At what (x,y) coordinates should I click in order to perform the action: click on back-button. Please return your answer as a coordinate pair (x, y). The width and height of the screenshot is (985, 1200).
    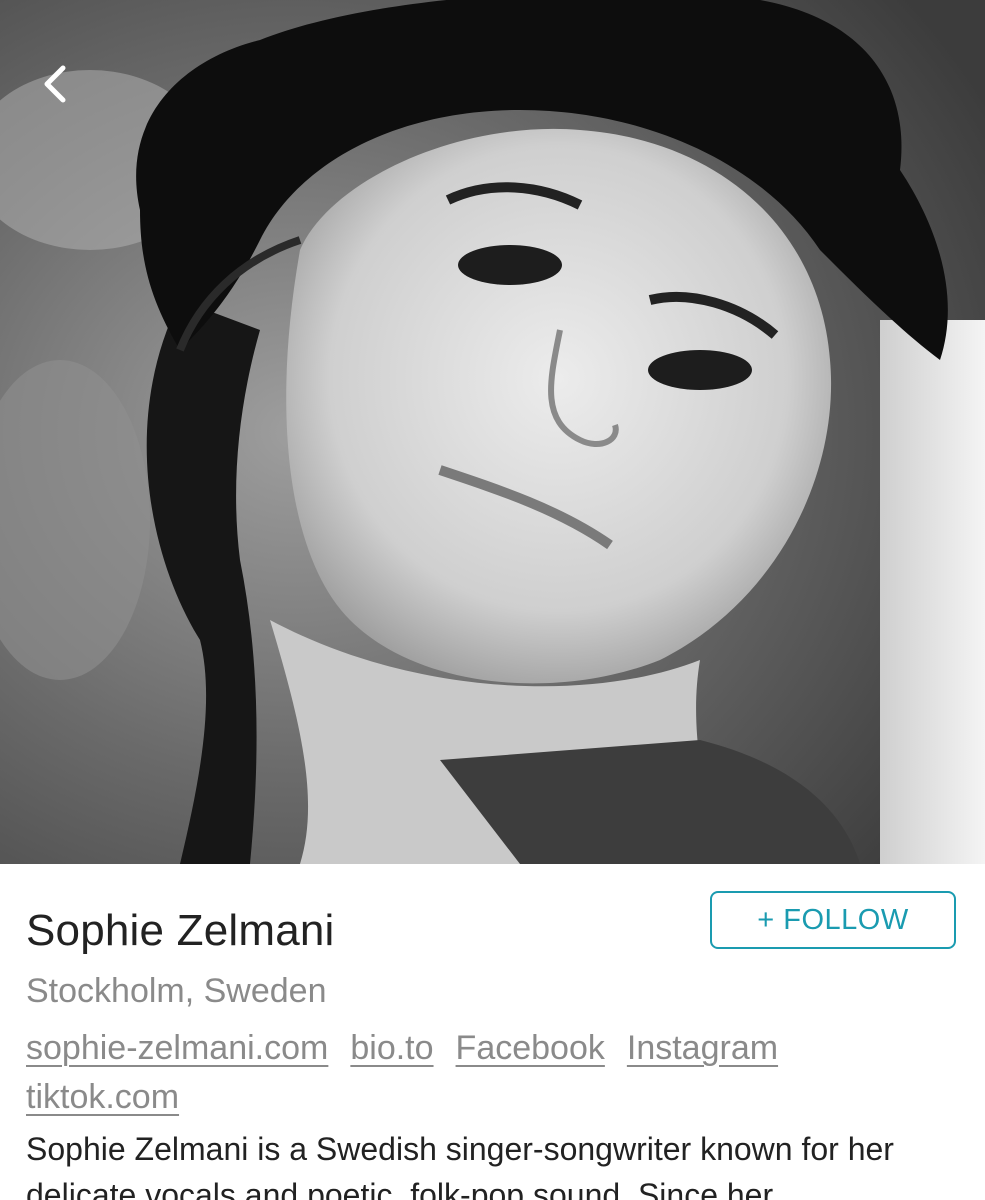
    Looking at the image, I should click on (54, 84).